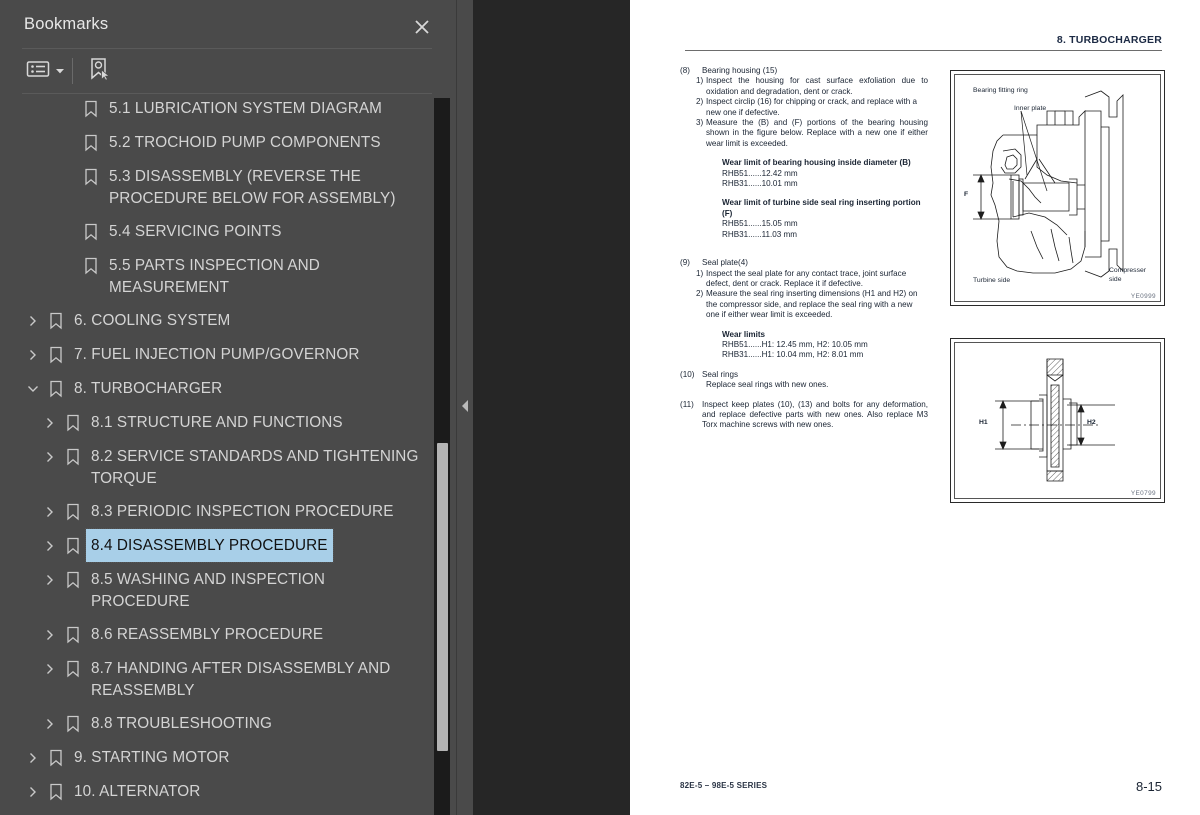  What do you see at coordinates (137, 791) in the screenshot?
I see `bookmark-item-label: 10. ALTERNATOR` at bounding box center [137, 791].